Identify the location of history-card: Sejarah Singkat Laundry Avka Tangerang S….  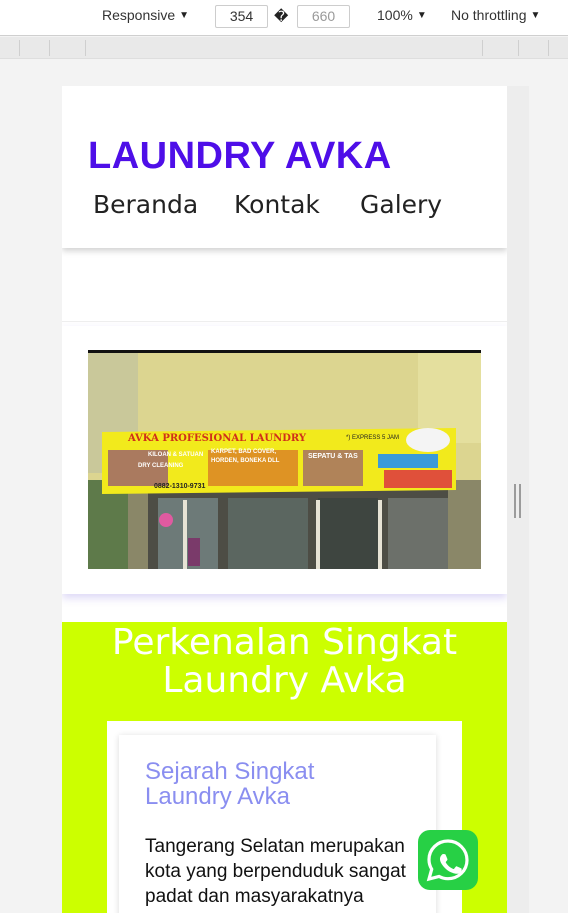
(284, 817).